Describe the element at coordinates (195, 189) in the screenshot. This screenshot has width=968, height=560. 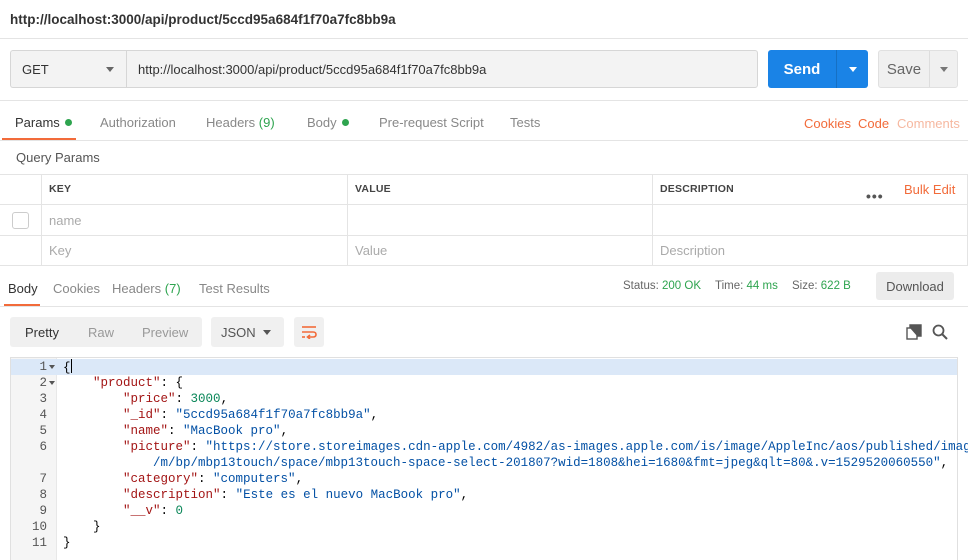
I see `column-header-key: KEY` at that location.